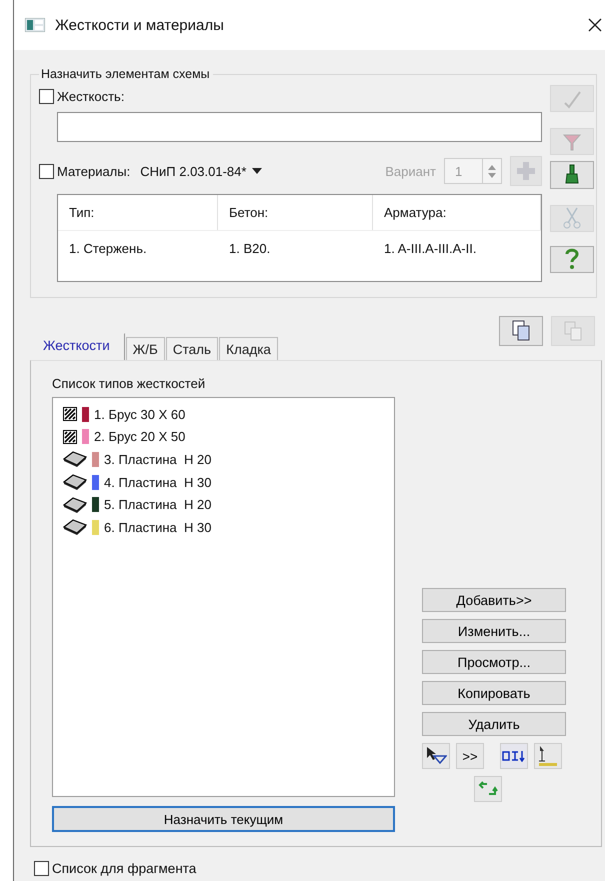  What do you see at coordinates (126, 74) in the screenshot?
I see `group-legend: Назначить элементам схемы` at bounding box center [126, 74].